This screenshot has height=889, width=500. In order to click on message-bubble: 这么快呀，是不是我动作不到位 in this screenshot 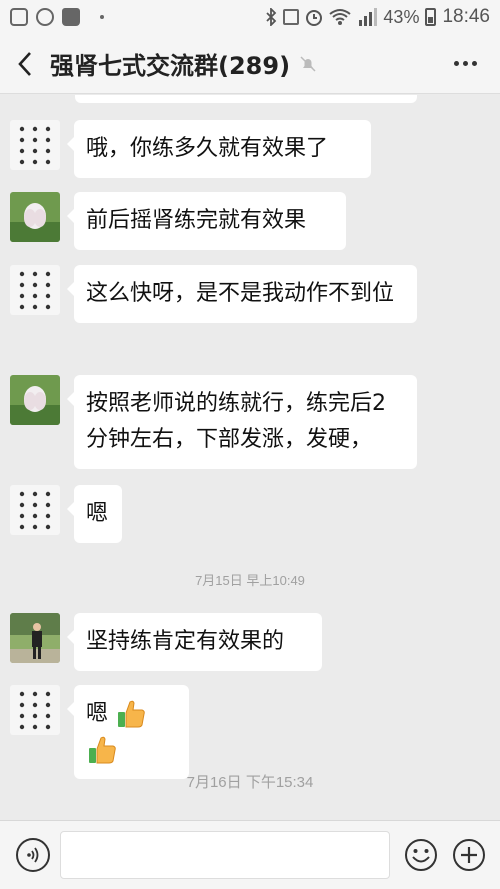, I will do `click(242, 294)`.